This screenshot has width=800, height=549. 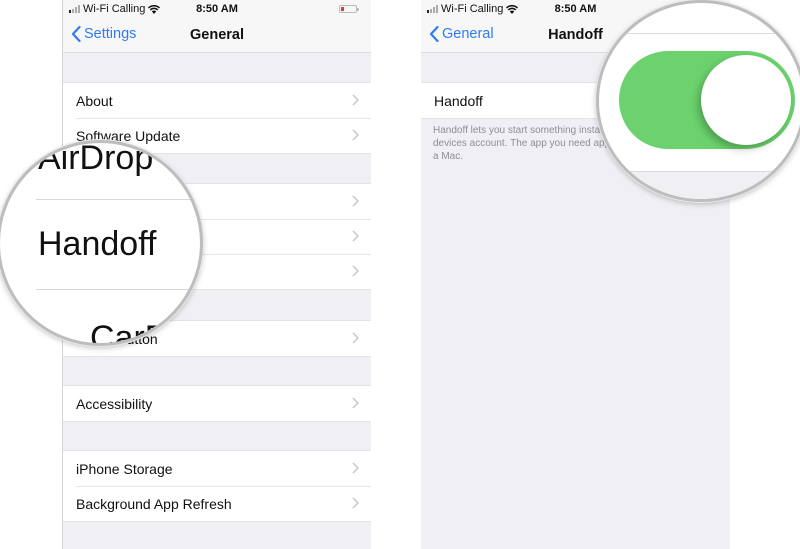 I want to click on handoff-toggle-switch, so click(x=707, y=100).